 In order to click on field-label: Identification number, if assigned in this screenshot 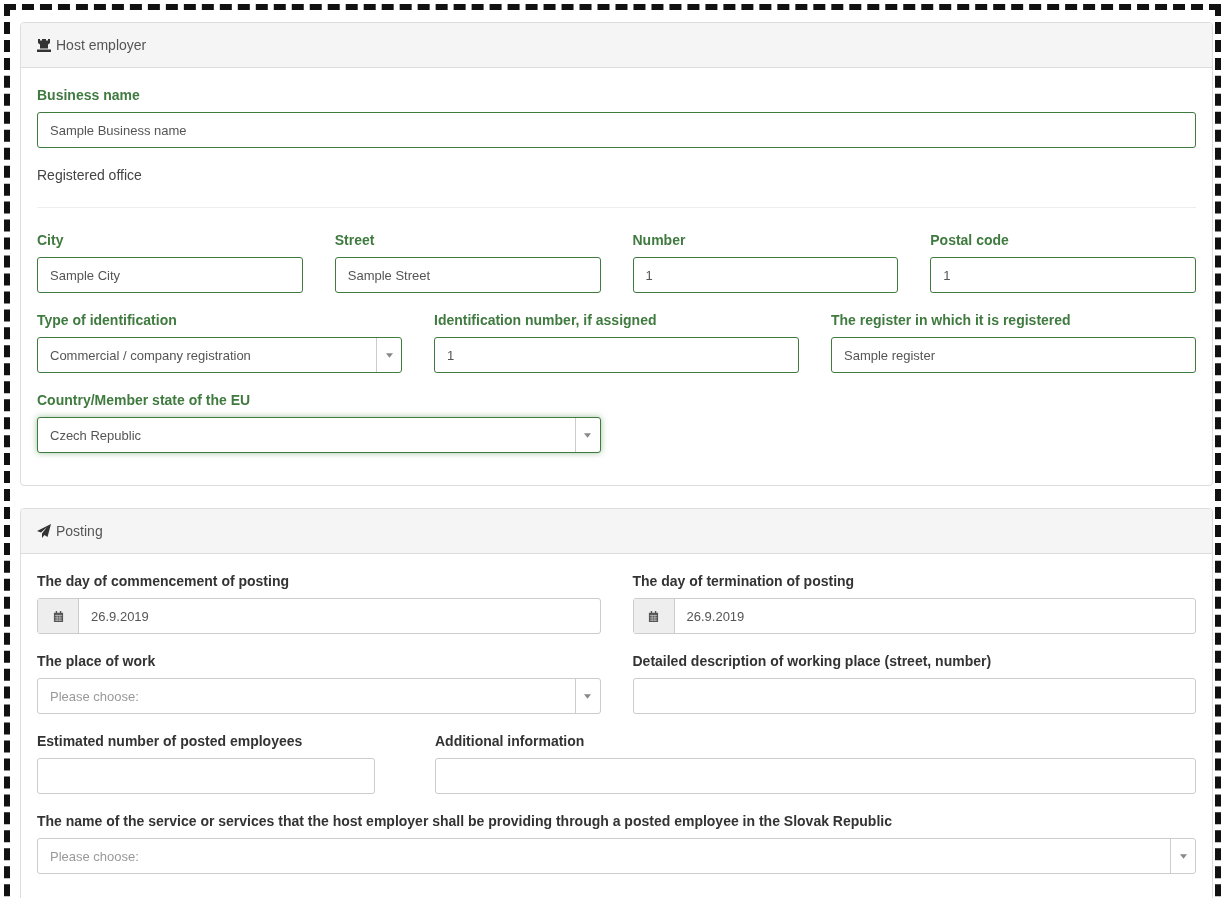, I will do `click(546, 320)`.